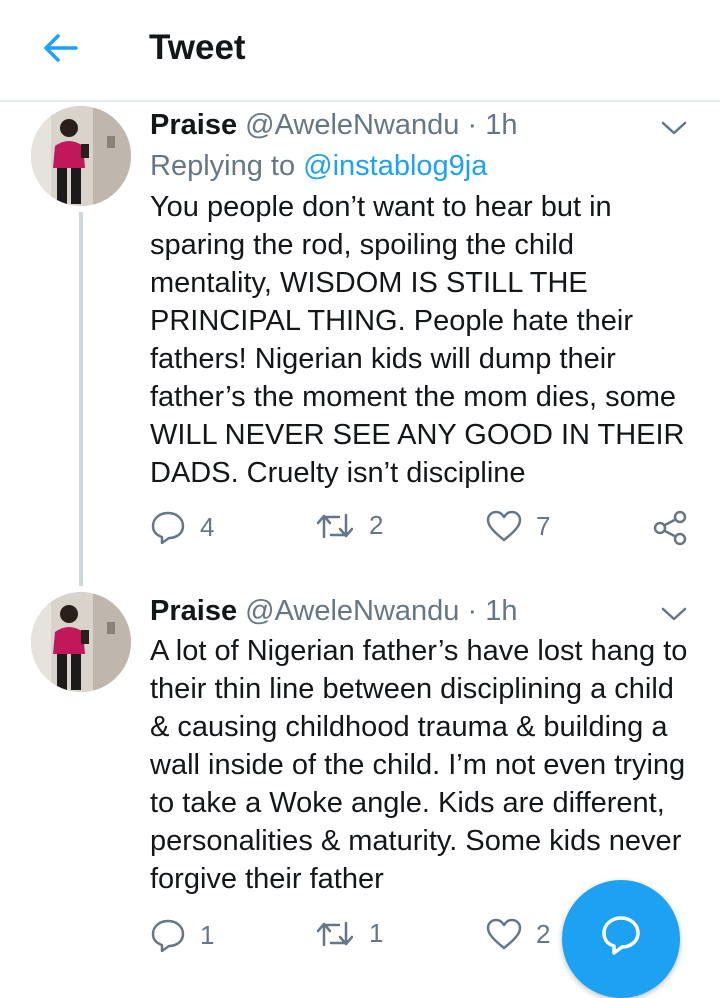  I want to click on reply-count: 1, so click(207, 934).